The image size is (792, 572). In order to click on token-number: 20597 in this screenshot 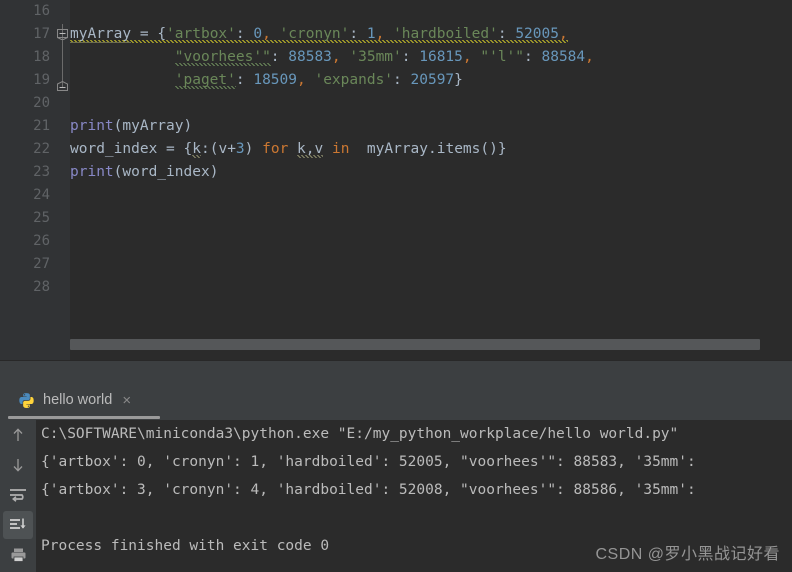, I will do `click(432, 80)`.